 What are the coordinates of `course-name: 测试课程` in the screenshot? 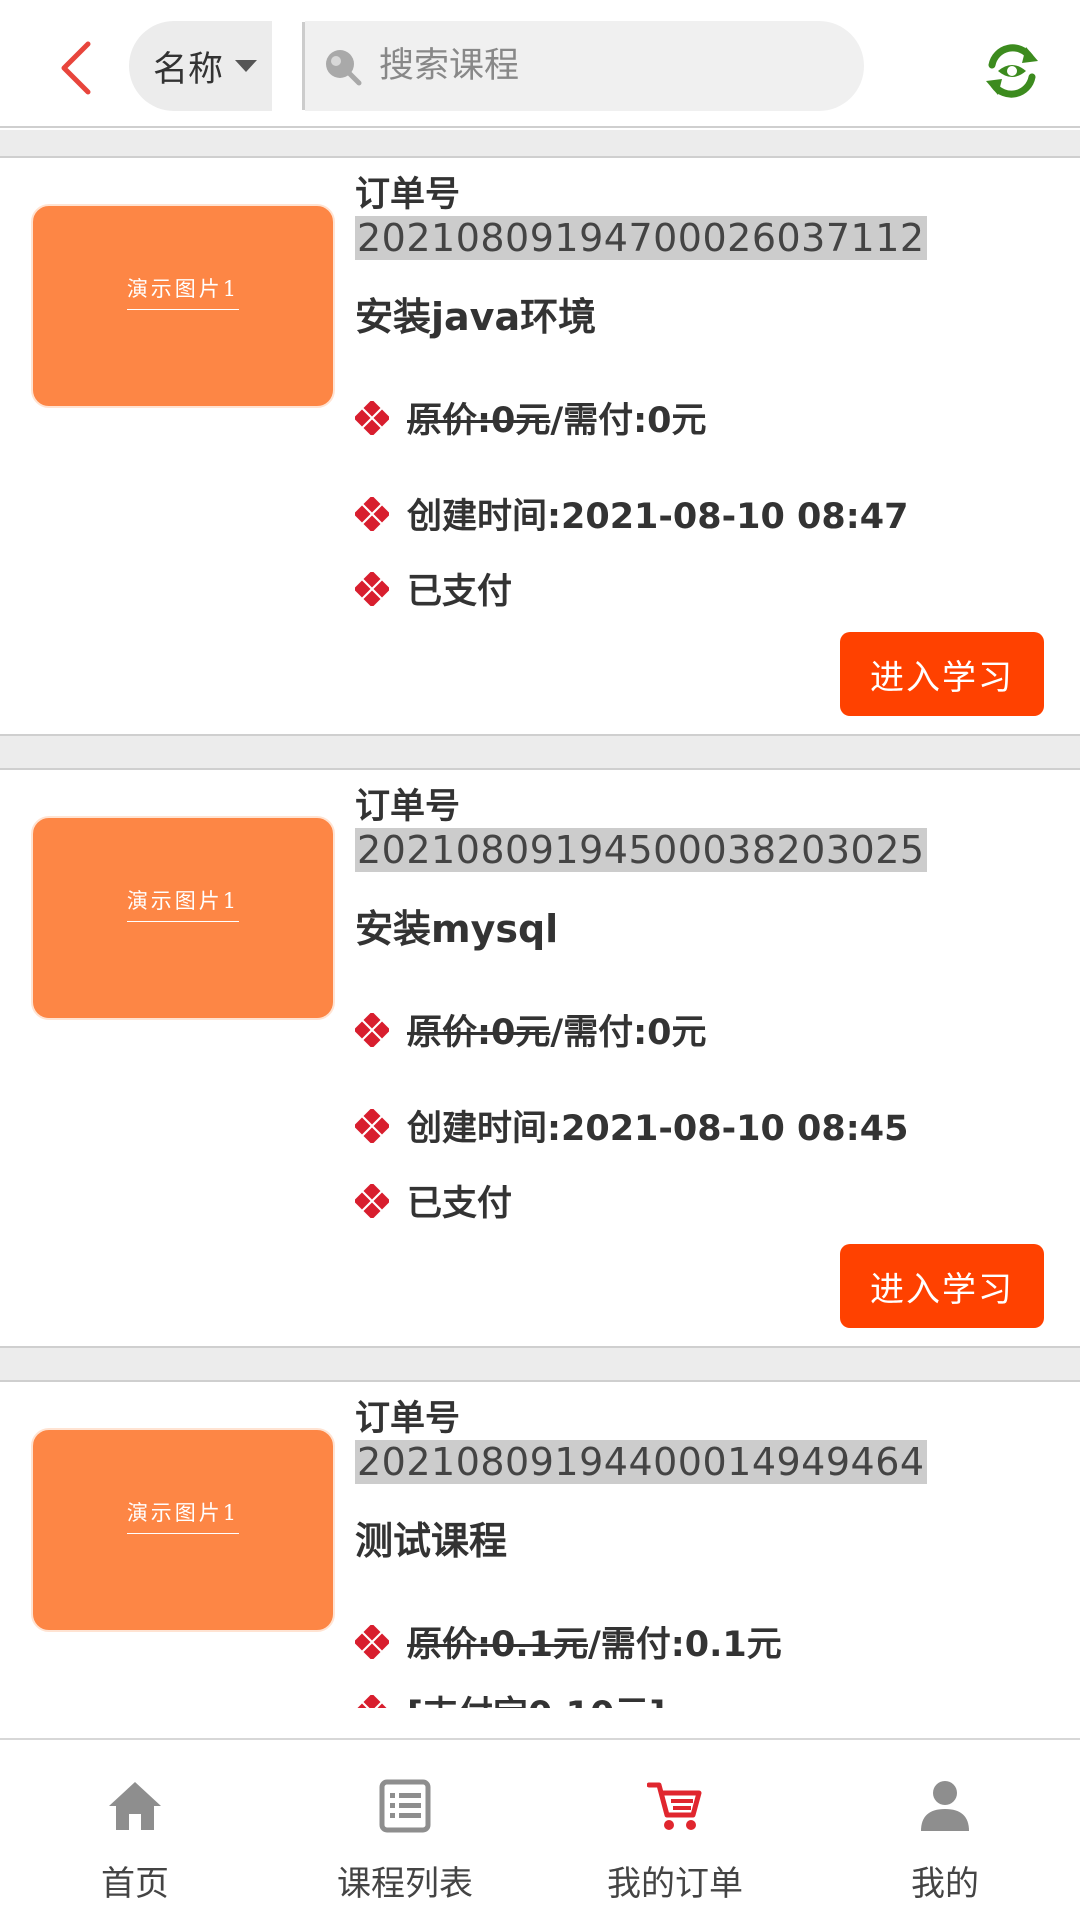 It's located at (431, 1541).